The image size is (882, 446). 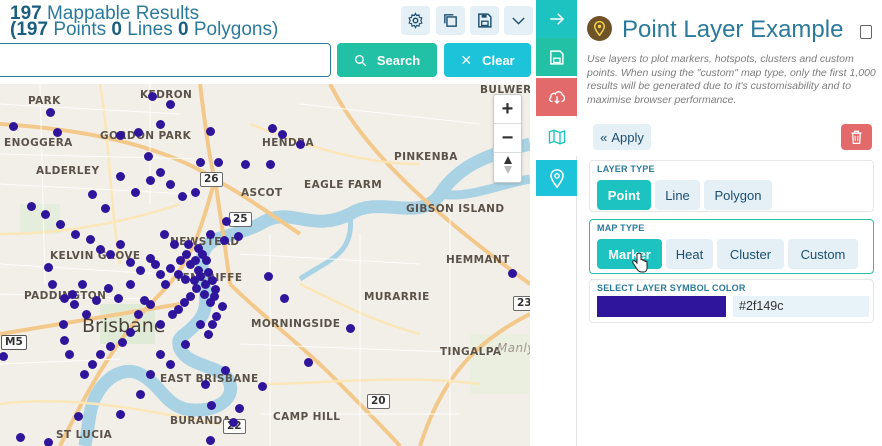 What do you see at coordinates (556, 178) in the screenshot?
I see `rail-point-layer-button` at bounding box center [556, 178].